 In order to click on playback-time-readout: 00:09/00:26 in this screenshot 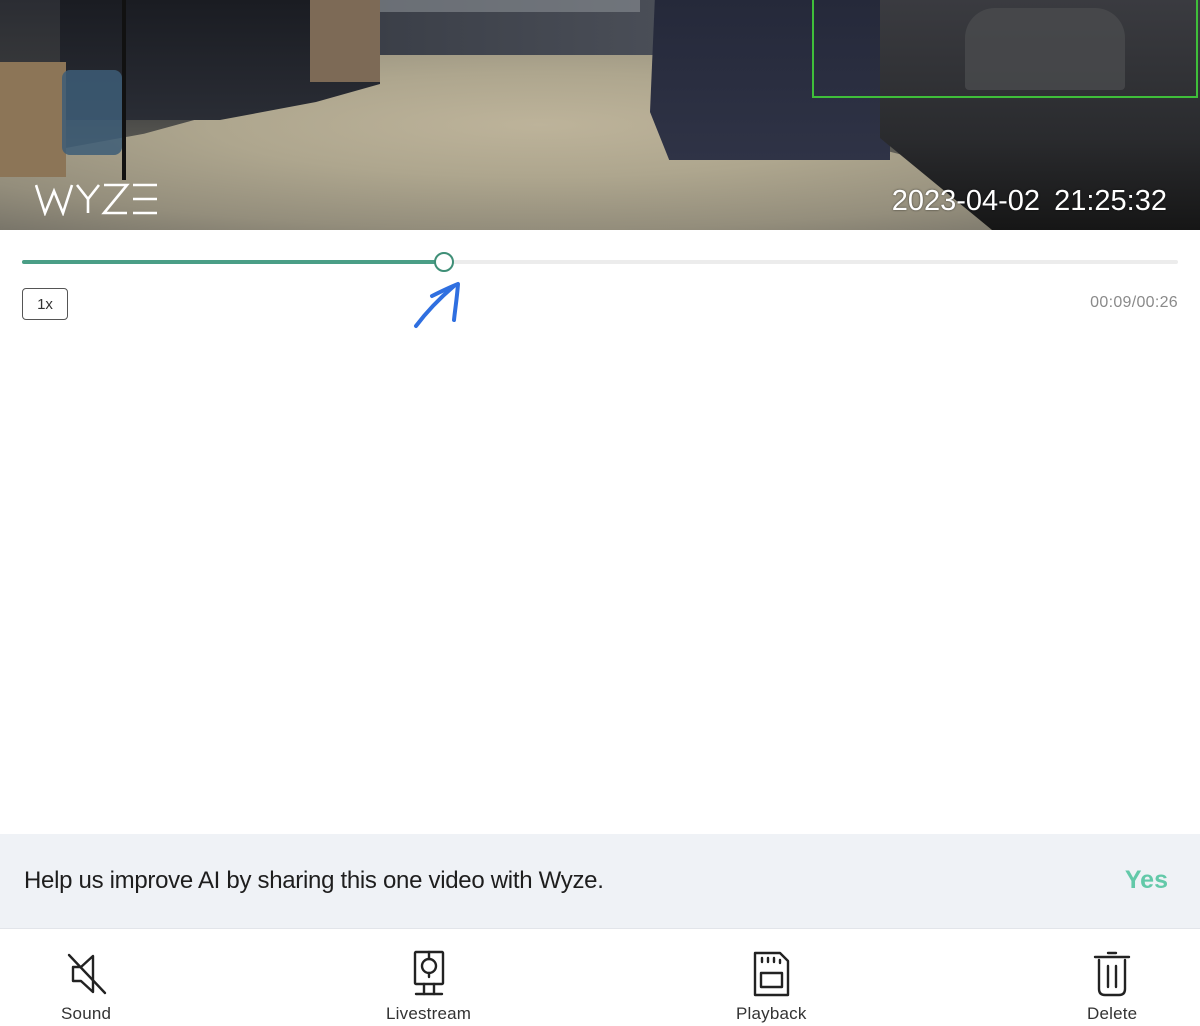, I will do `click(1134, 302)`.